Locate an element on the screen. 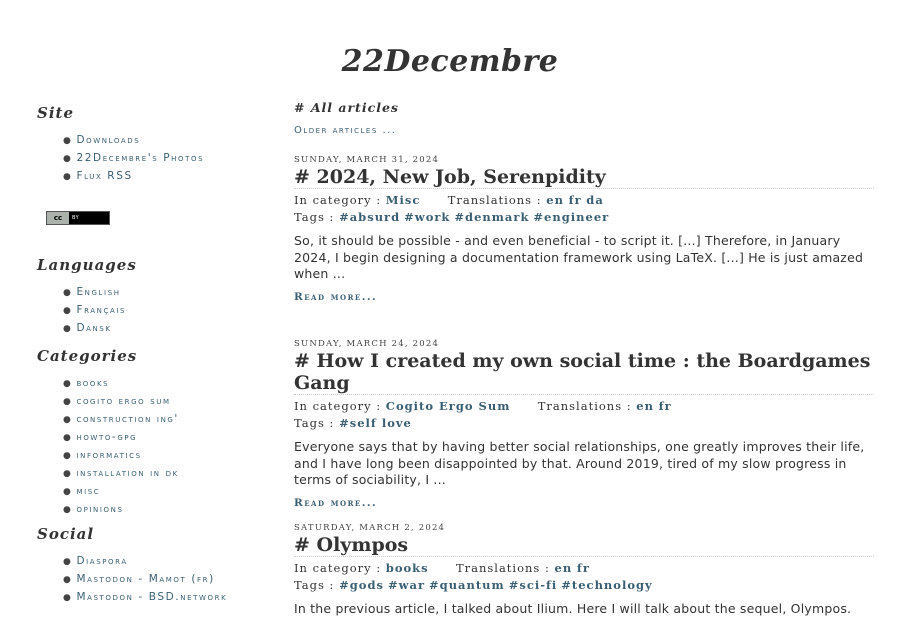 The width and height of the screenshot is (900, 618). sidebar-link-photos: ● 22Decembre's Photos is located at coordinates (133, 159).